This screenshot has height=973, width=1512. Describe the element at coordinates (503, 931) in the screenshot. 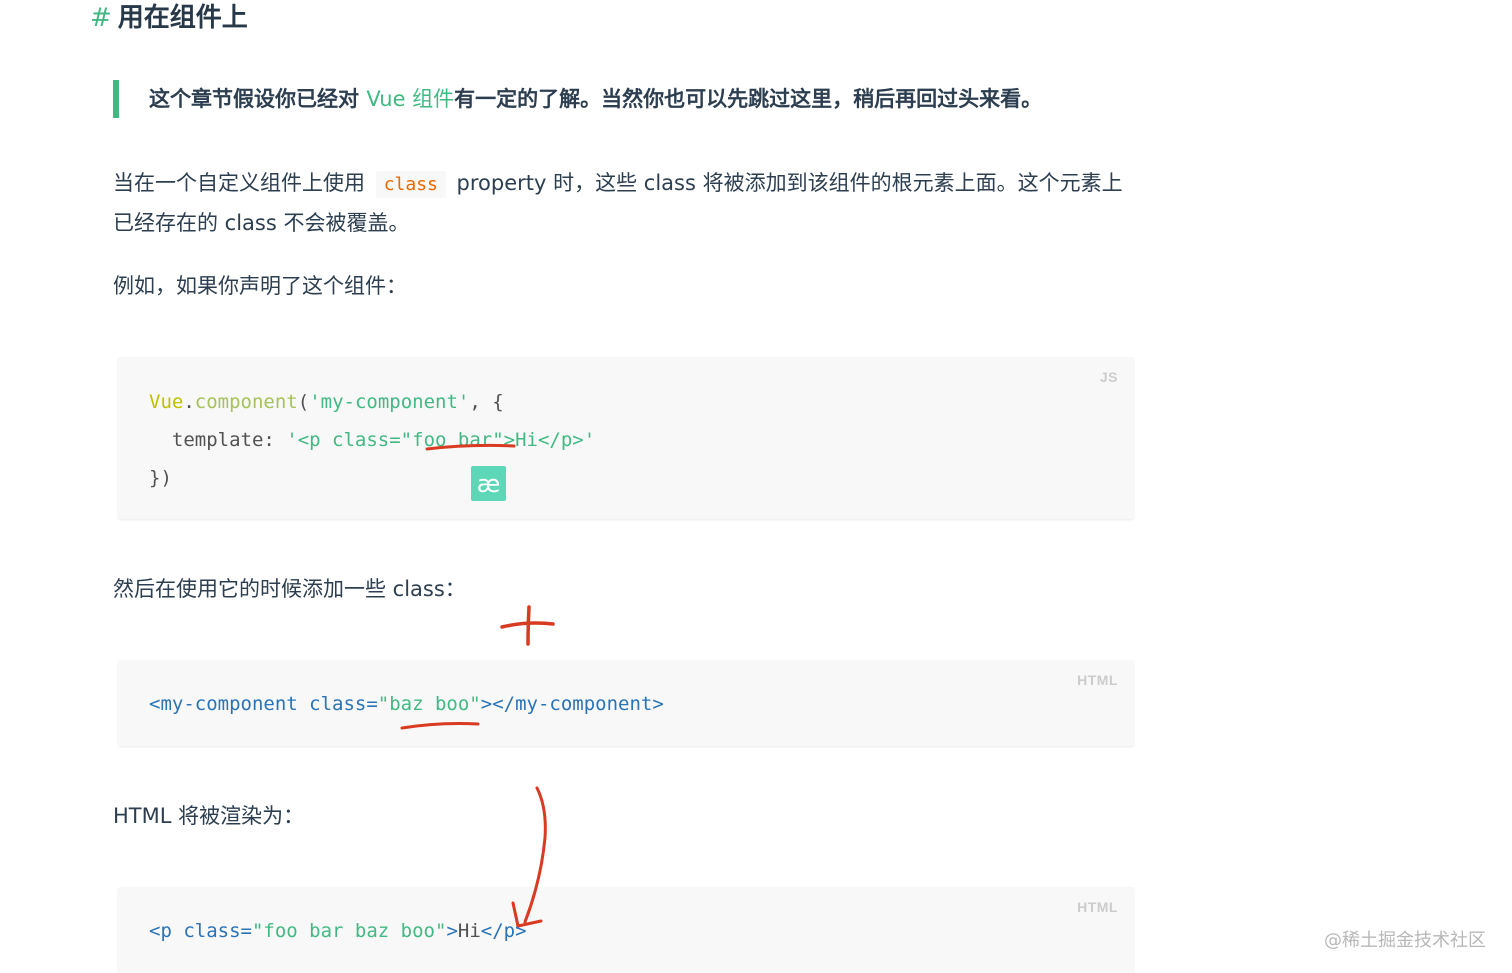

I see `code-token: </p>` at that location.